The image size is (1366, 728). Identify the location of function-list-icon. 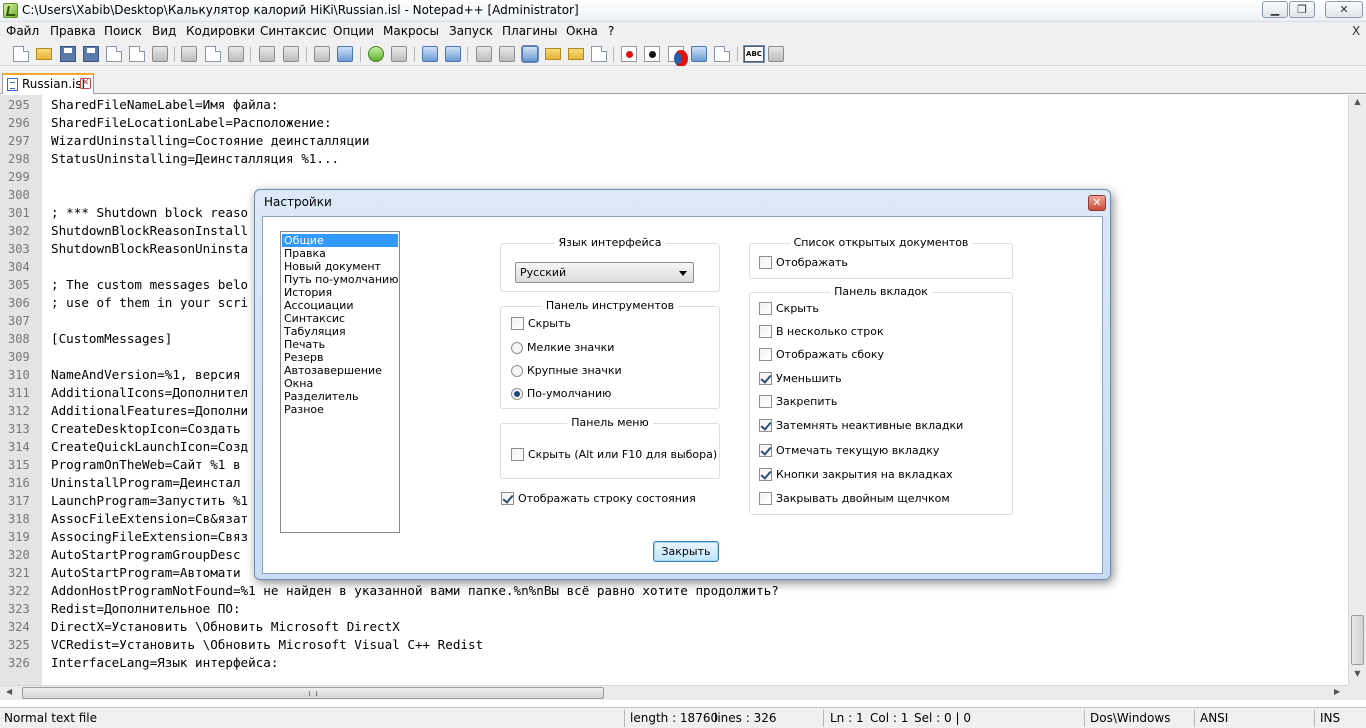
(599, 54).